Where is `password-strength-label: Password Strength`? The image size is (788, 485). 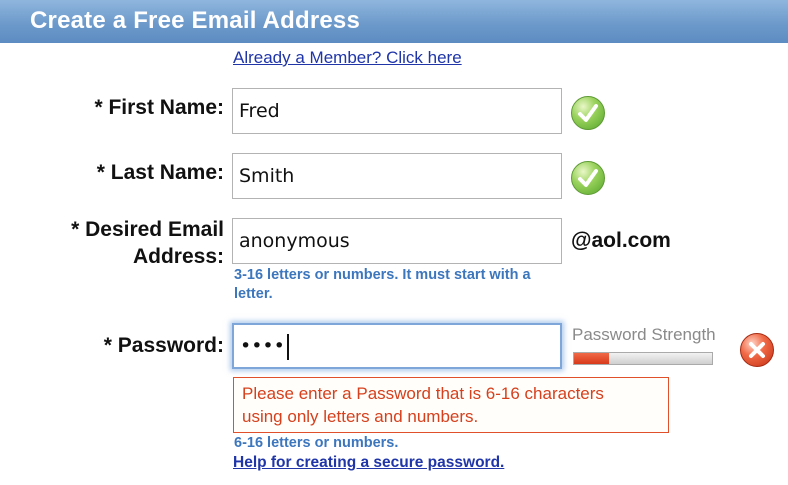 password-strength-label: Password Strength is located at coordinates (644, 334).